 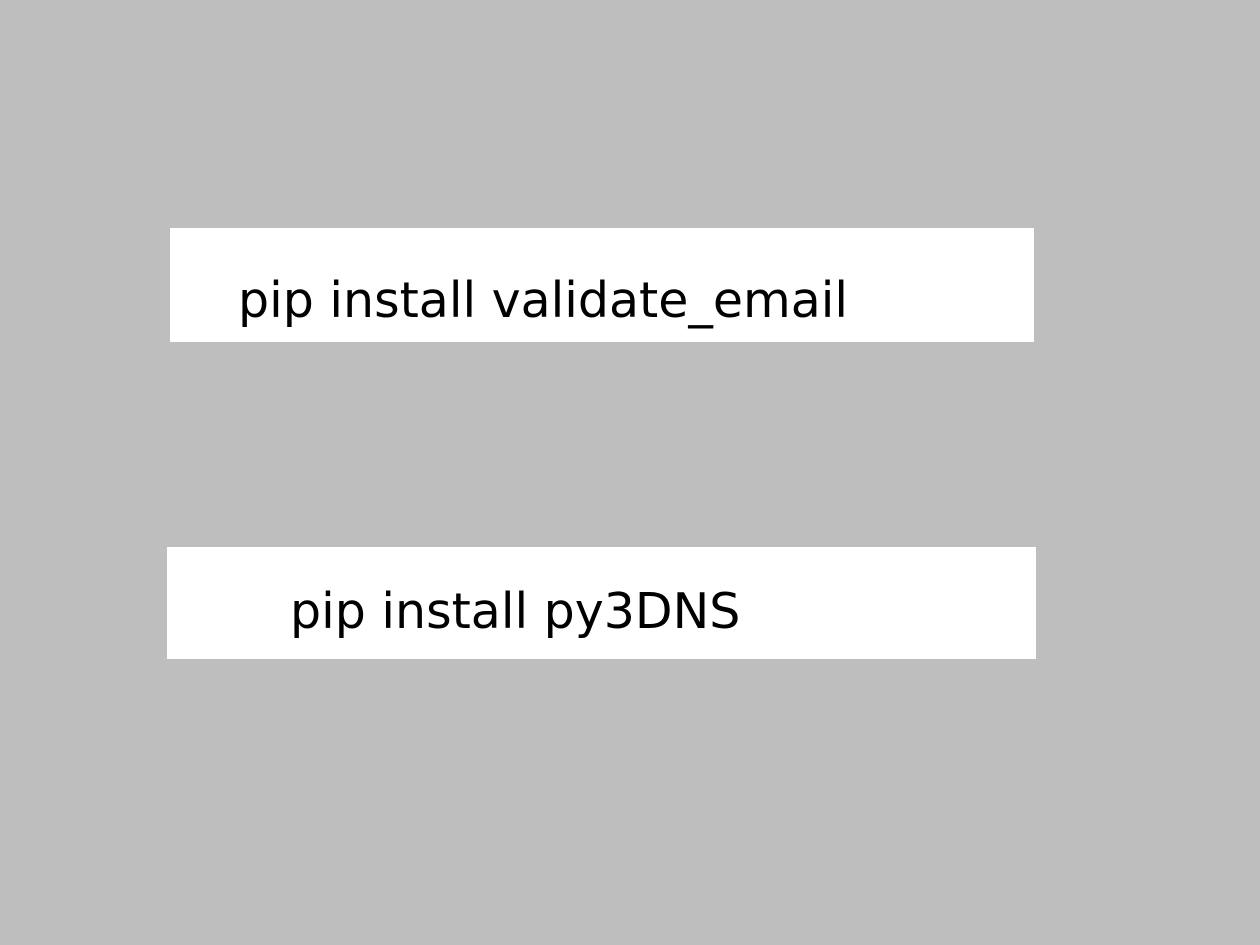 What do you see at coordinates (515, 611) in the screenshot?
I see `command-text: pip install py3DNS` at bounding box center [515, 611].